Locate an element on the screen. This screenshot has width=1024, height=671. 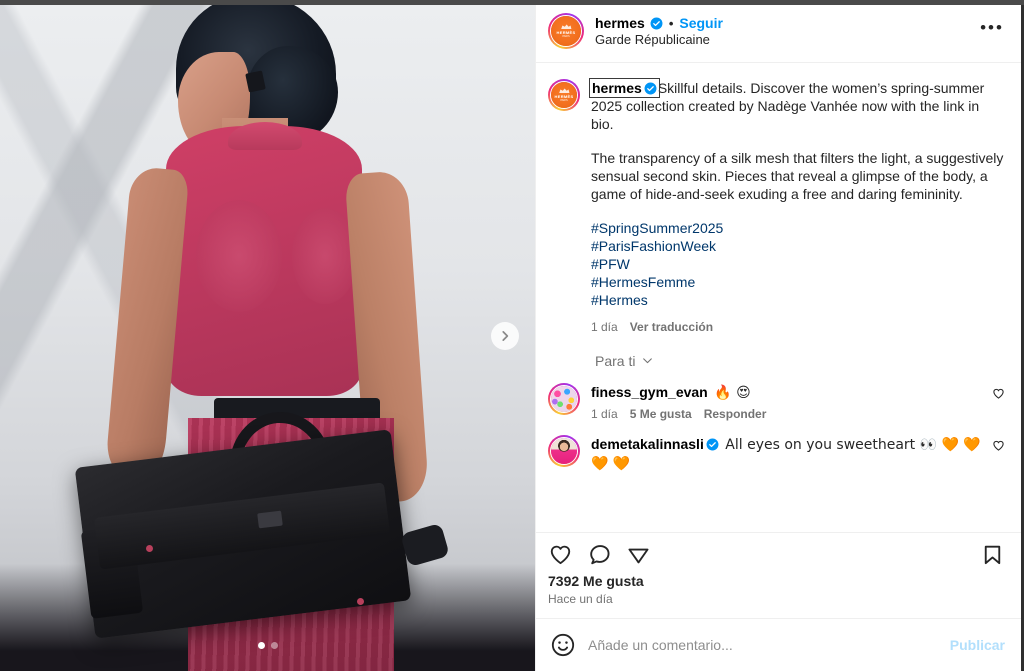
caption-username-chip: hermes is located at coordinates (624, 88).